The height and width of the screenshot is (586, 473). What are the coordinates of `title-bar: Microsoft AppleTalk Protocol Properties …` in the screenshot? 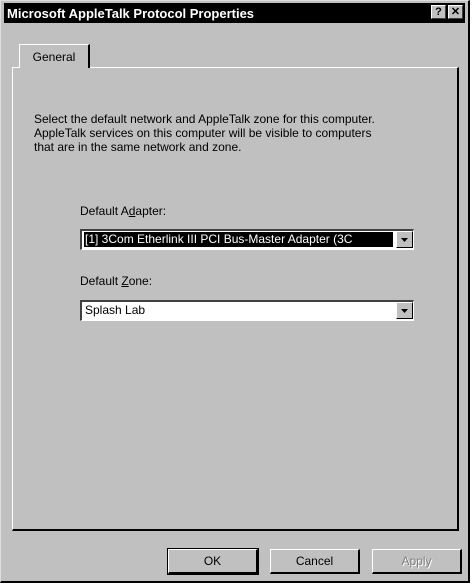 It's located at (234, 13).